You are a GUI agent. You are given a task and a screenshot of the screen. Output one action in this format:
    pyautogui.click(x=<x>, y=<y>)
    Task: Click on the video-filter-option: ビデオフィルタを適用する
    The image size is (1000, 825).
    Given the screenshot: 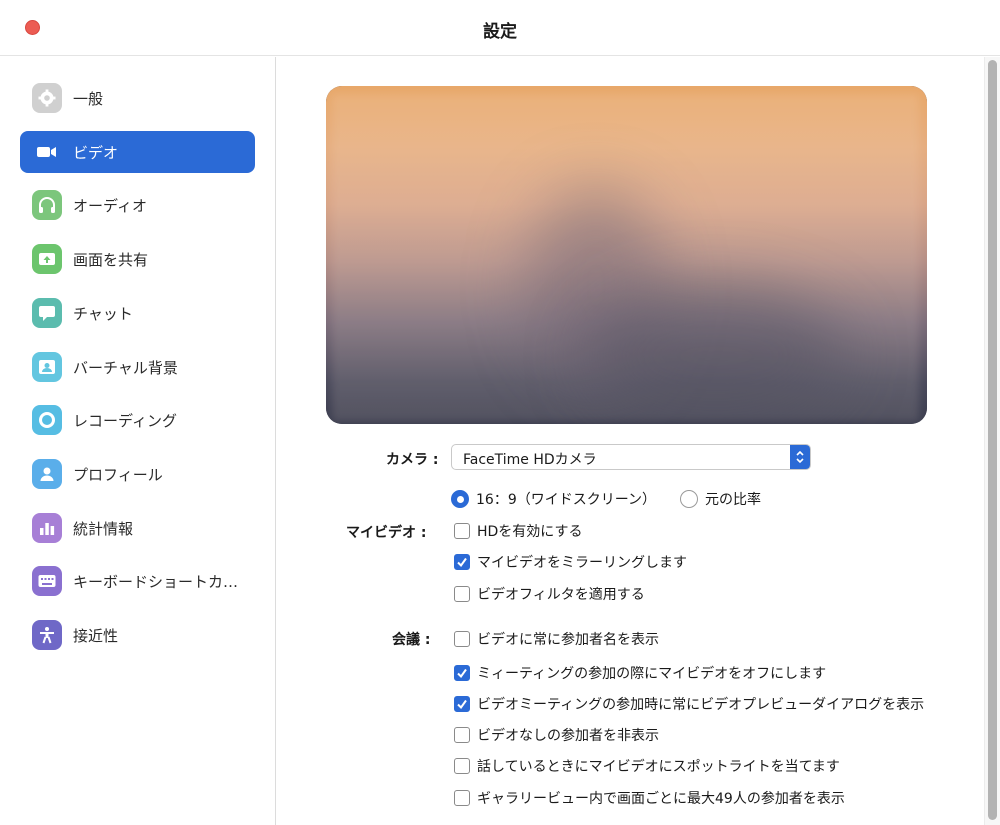 What is the action you would take?
    pyautogui.click(x=549, y=594)
    